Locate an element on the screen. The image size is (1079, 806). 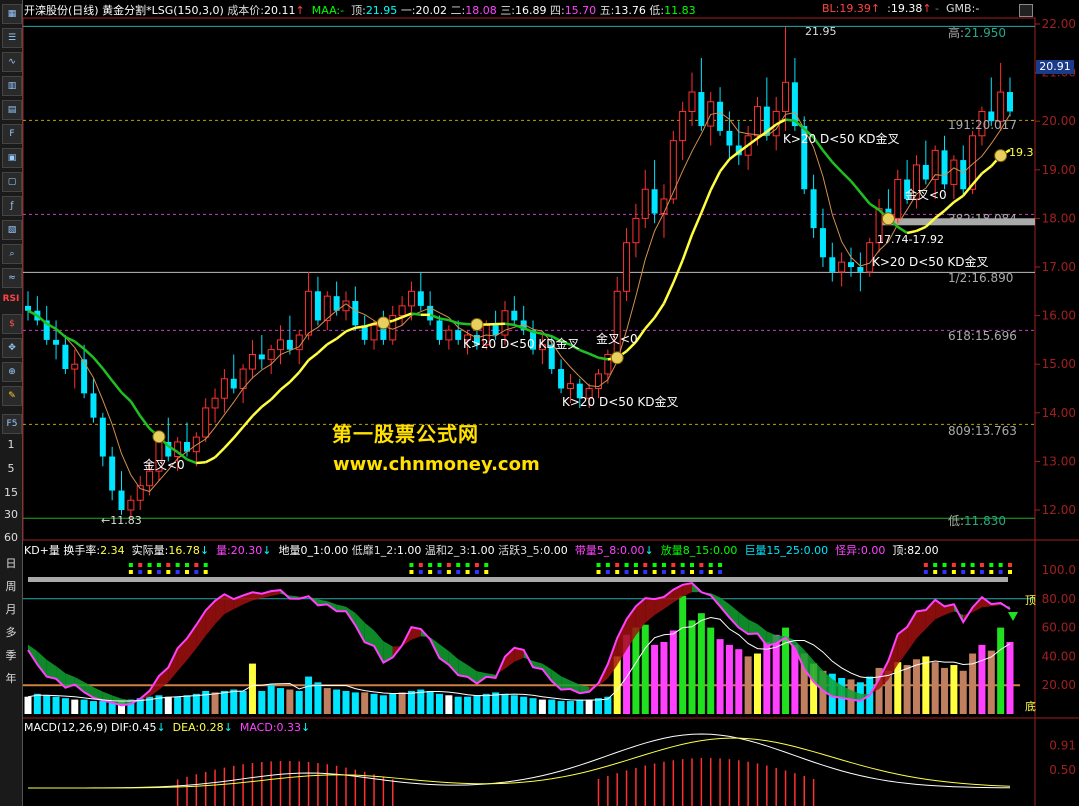
five-label: 五: is located at coordinates (607, 10).